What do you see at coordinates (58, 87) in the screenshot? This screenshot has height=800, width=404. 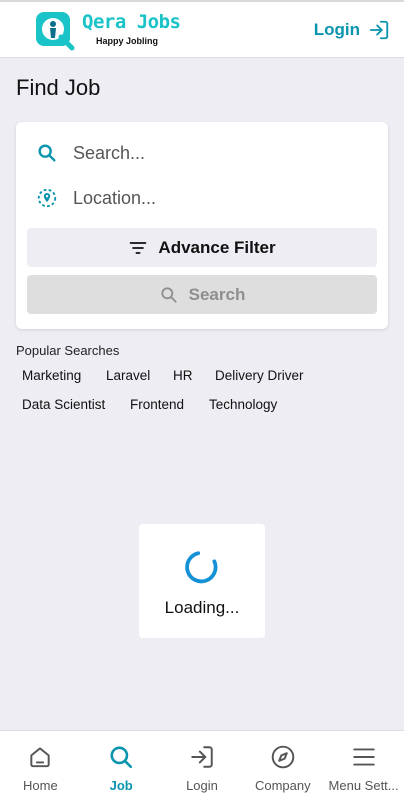 I see `page-title: Find Job` at bounding box center [58, 87].